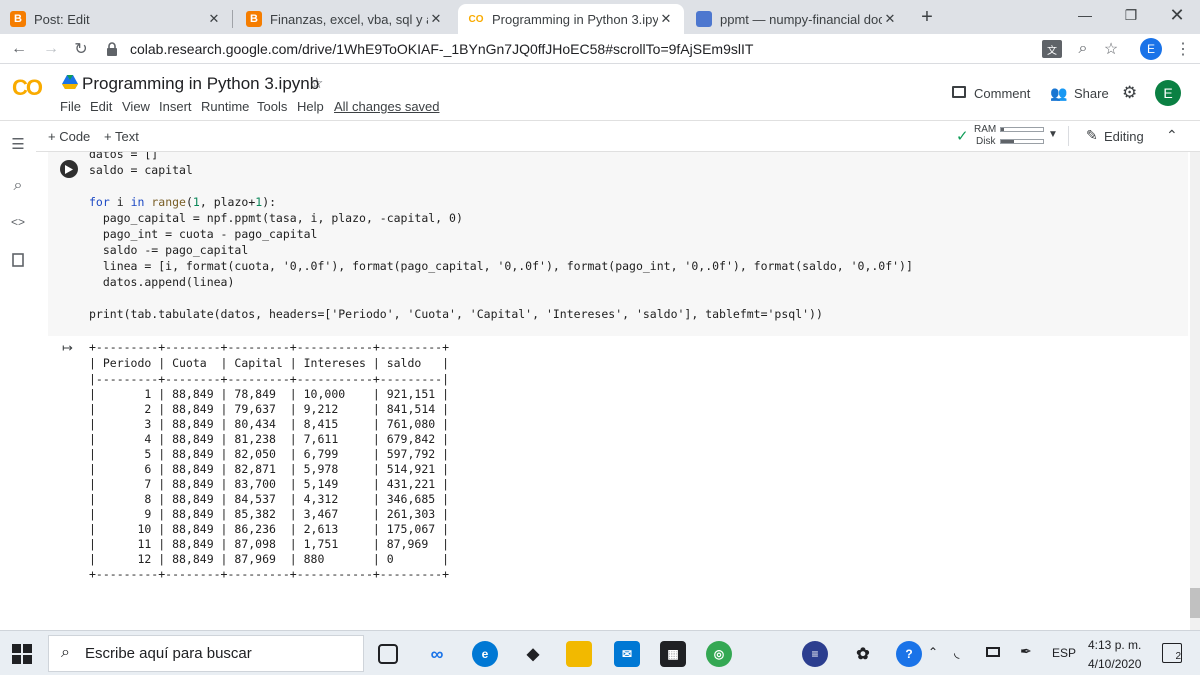 Image resolution: width=1200 pixels, height=675 pixels. Describe the element at coordinates (533, 654) in the screenshot. I see `dropbox-icon: ◆` at that location.